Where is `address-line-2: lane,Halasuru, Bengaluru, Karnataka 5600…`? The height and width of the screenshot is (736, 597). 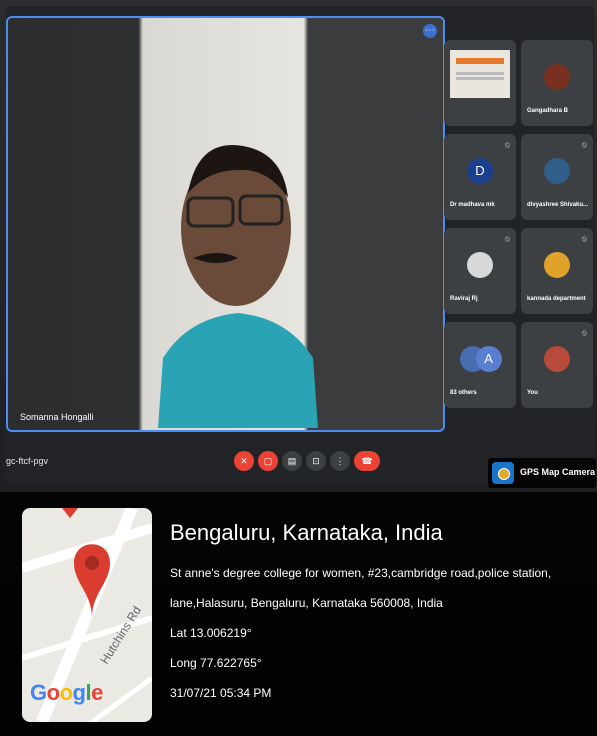
address-line-2: lane,Halasuru, Bengaluru, Karnataka 5600… is located at coordinates (306, 603).